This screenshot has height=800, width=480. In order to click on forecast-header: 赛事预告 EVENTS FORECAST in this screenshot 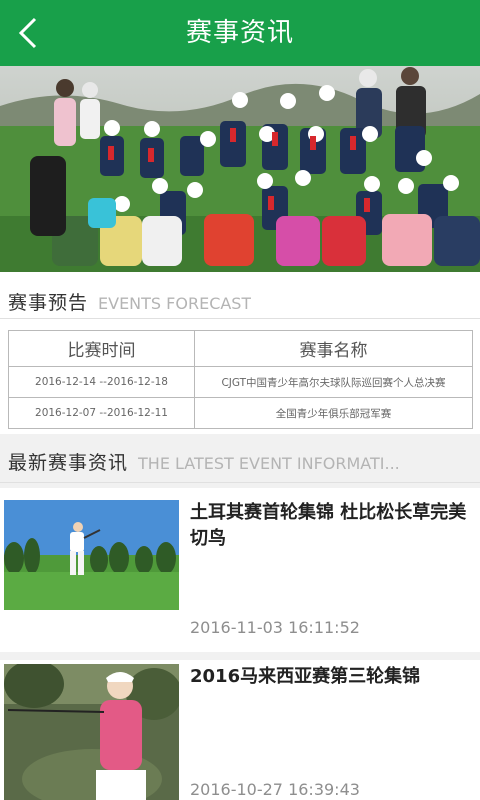, I will do `click(240, 301)`.